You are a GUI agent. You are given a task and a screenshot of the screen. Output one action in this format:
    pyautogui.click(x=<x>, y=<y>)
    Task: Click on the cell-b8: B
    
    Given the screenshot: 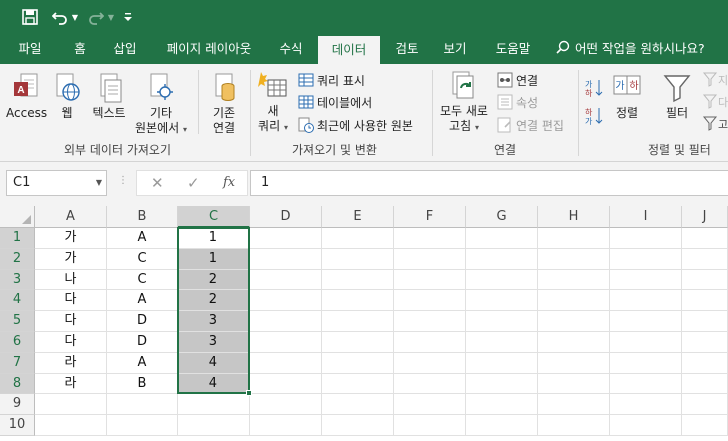 What is the action you would take?
    pyautogui.click(x=142, y=384)
    